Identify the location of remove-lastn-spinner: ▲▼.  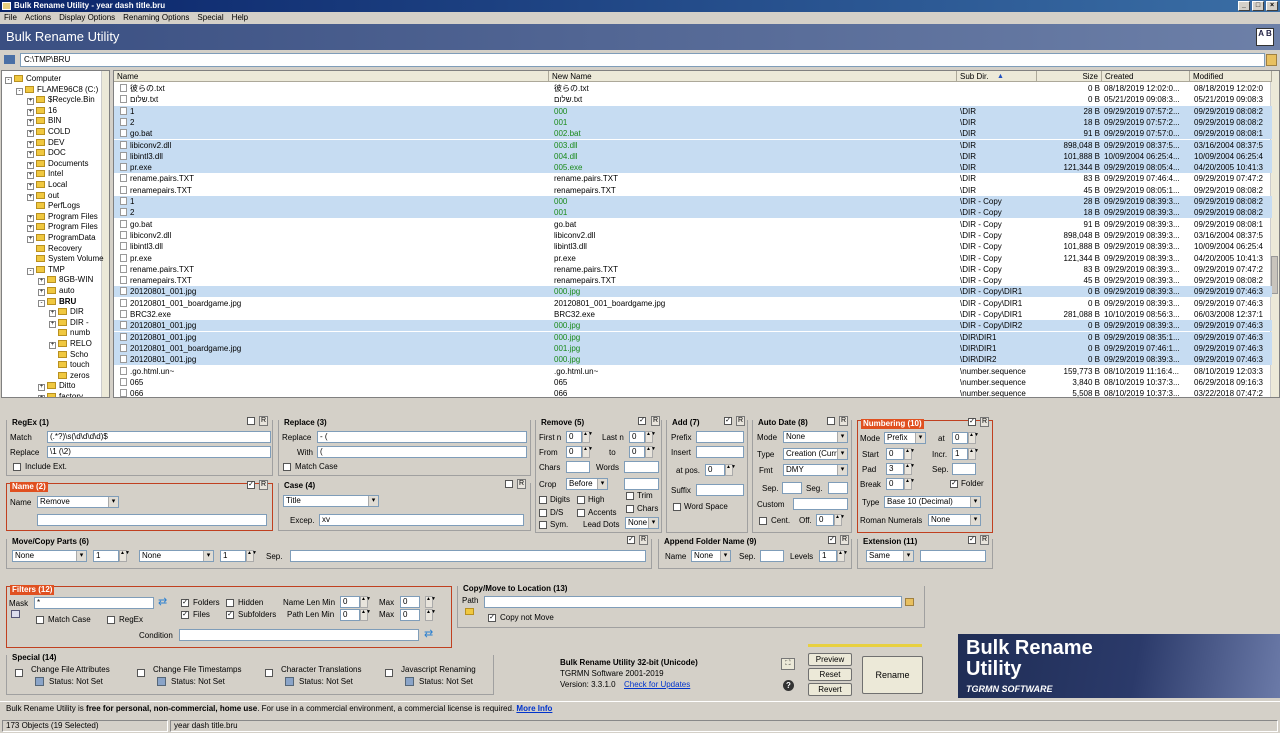
(650, 437).